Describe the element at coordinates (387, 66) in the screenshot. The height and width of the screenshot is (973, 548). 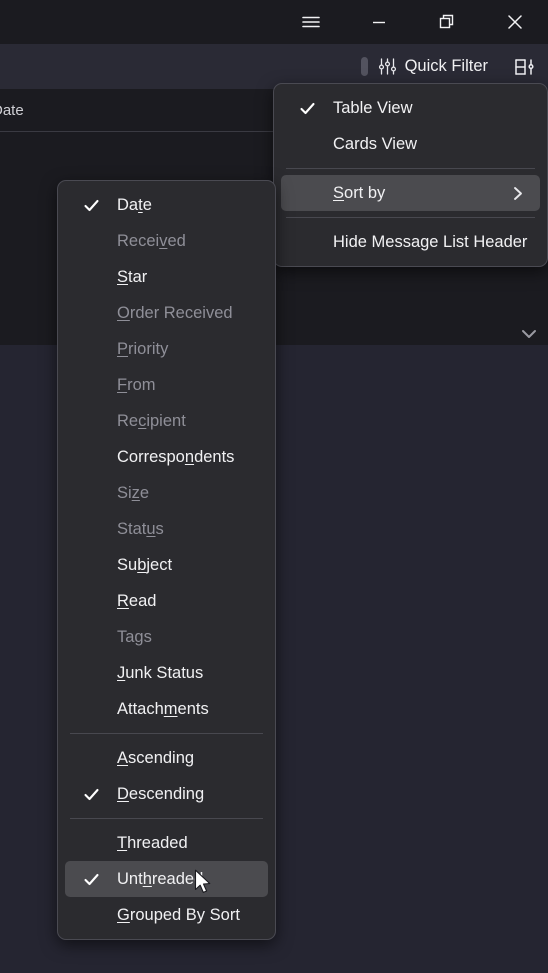
I see `sliders-icon` at that location.